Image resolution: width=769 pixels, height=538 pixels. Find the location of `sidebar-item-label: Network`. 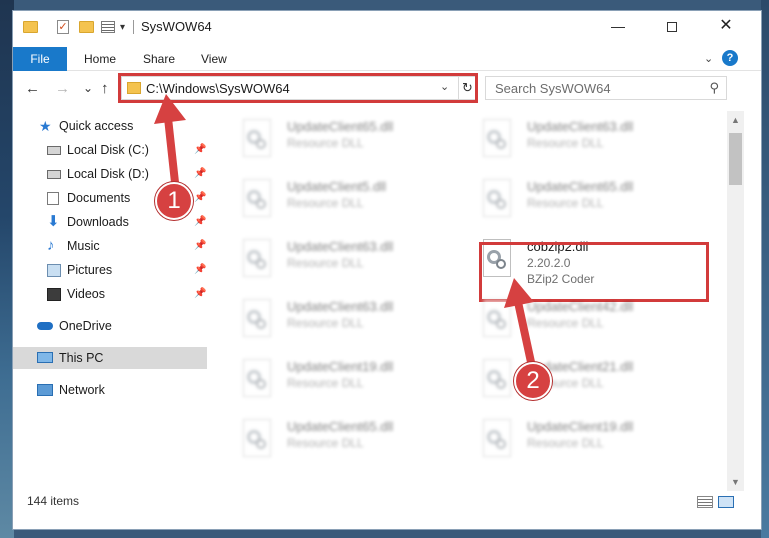

sidebar-item-label: Network is located at coordinates (82, 390).